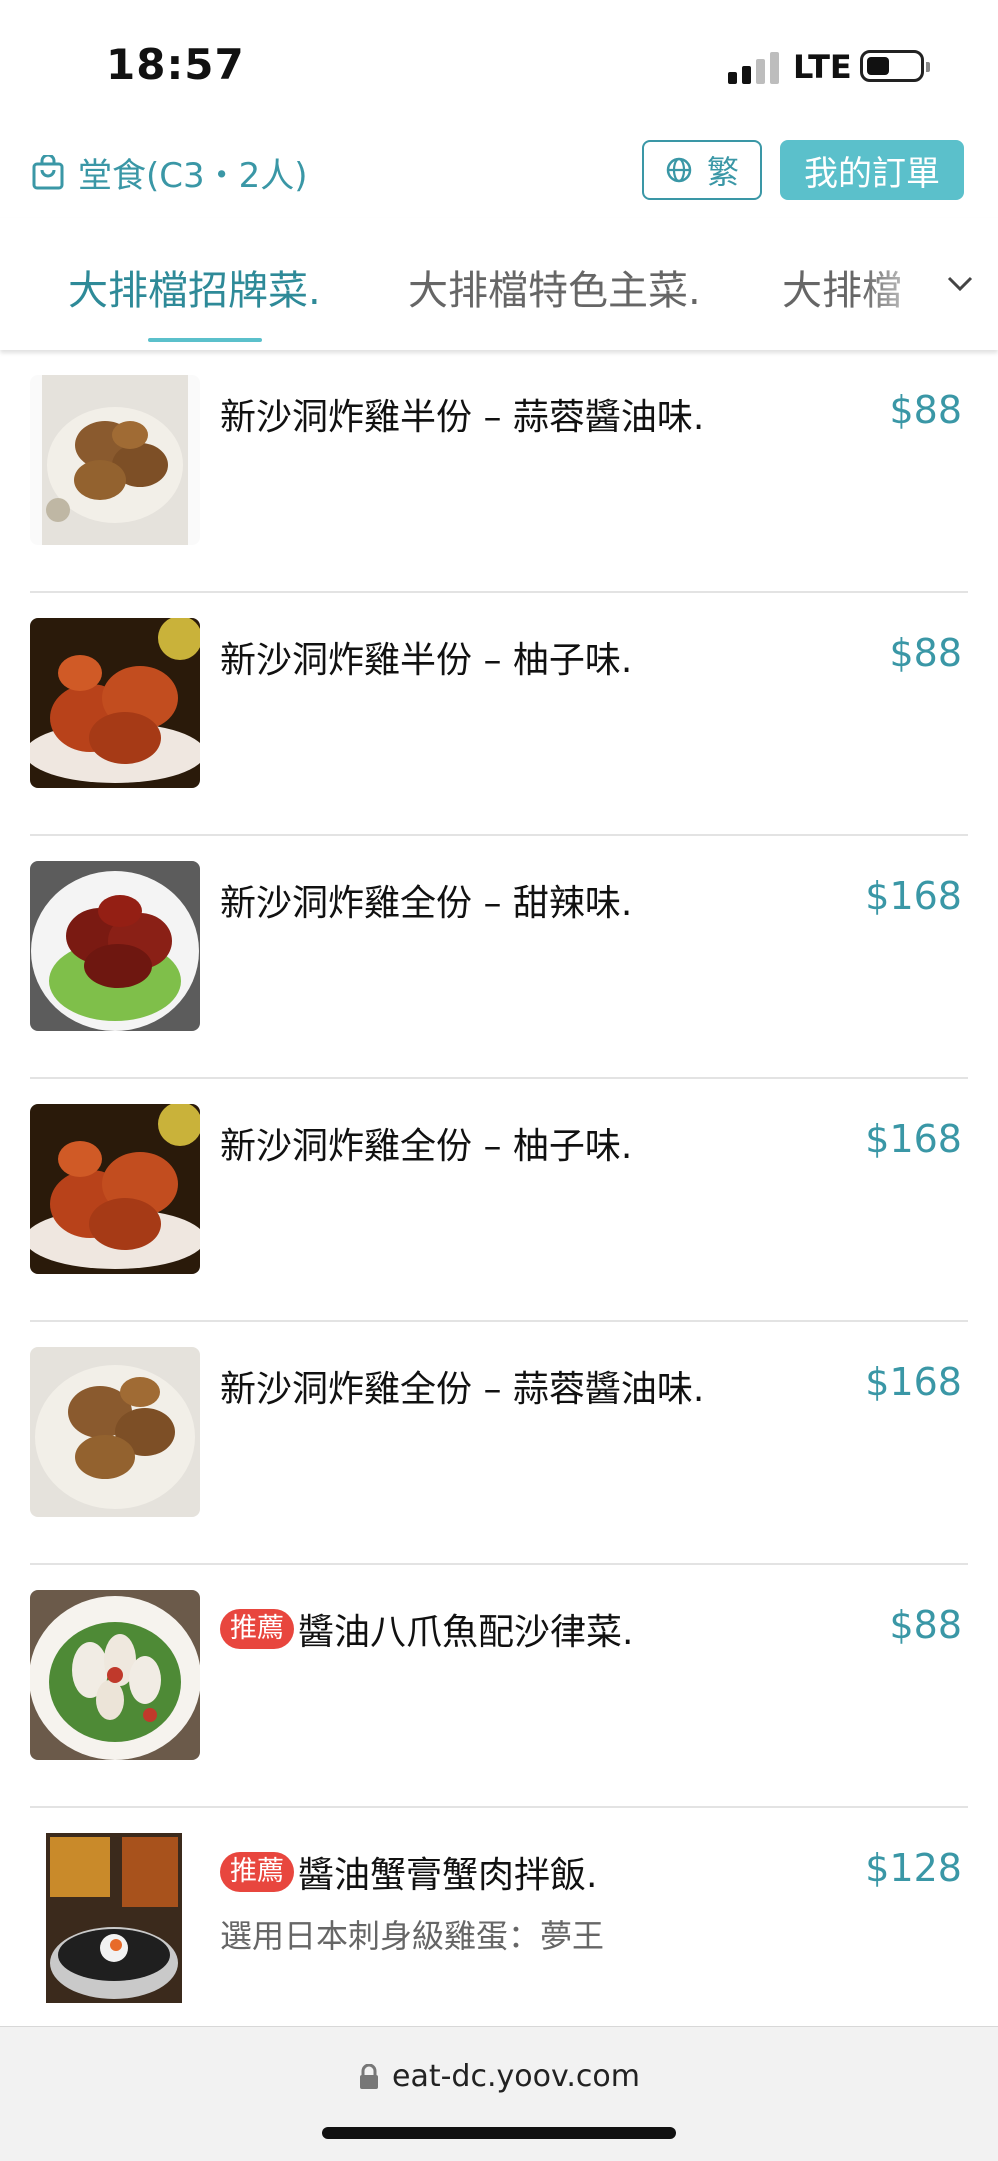  I want to click on address-bar: eat-dc.yoov.com, so click(499, 2076).